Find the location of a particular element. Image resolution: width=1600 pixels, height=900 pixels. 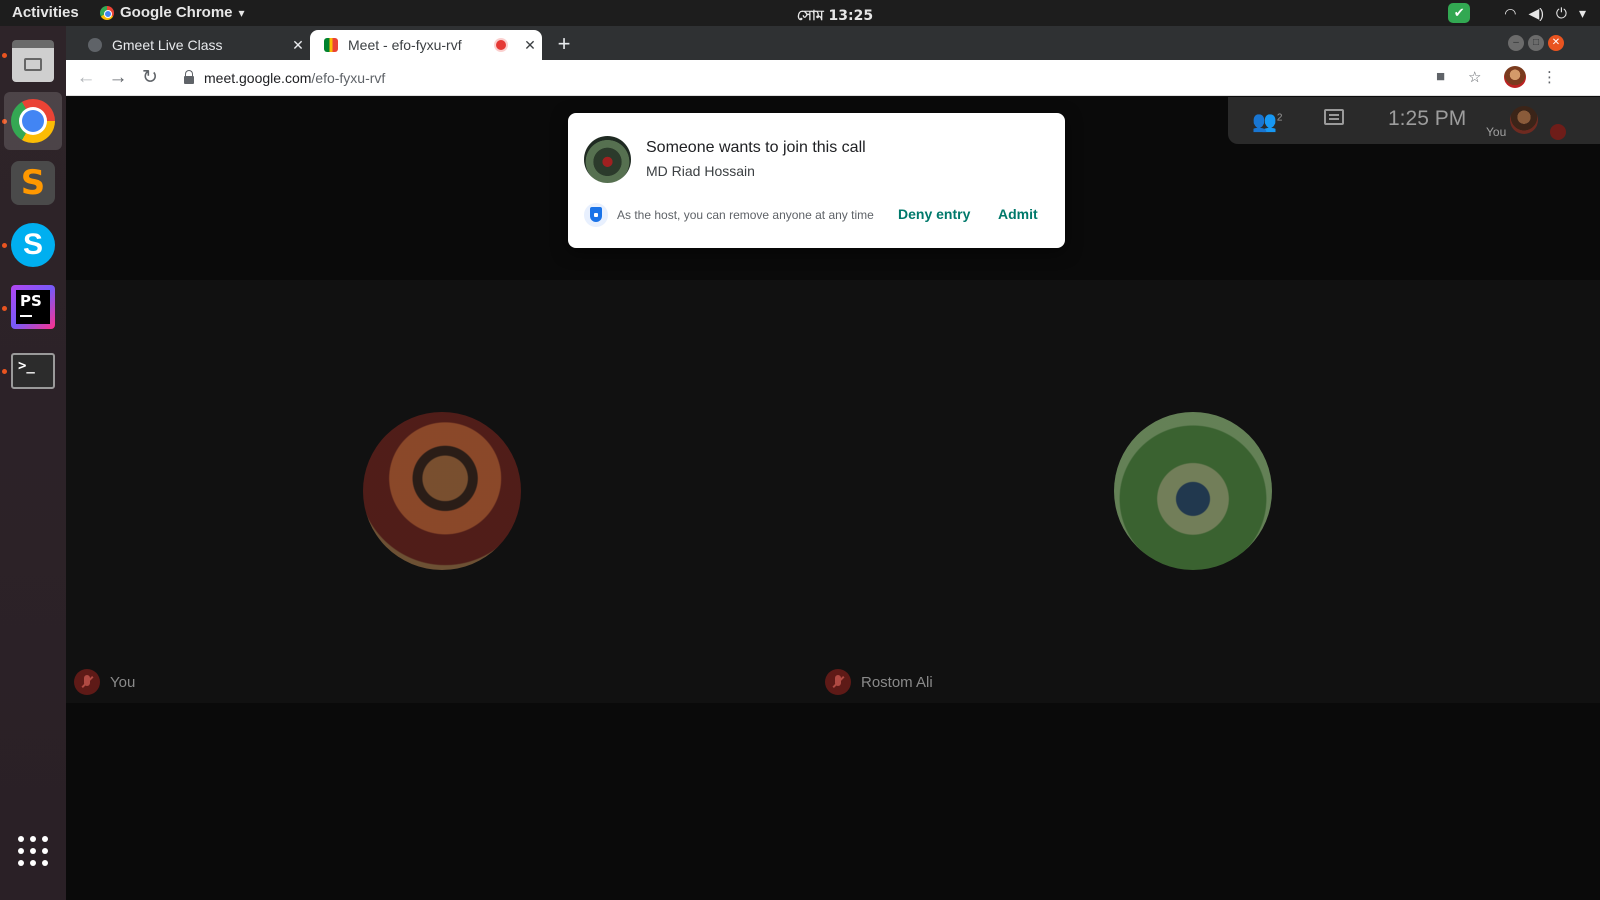

forward-arrow-icon: → is located at coordinates (118, 78).